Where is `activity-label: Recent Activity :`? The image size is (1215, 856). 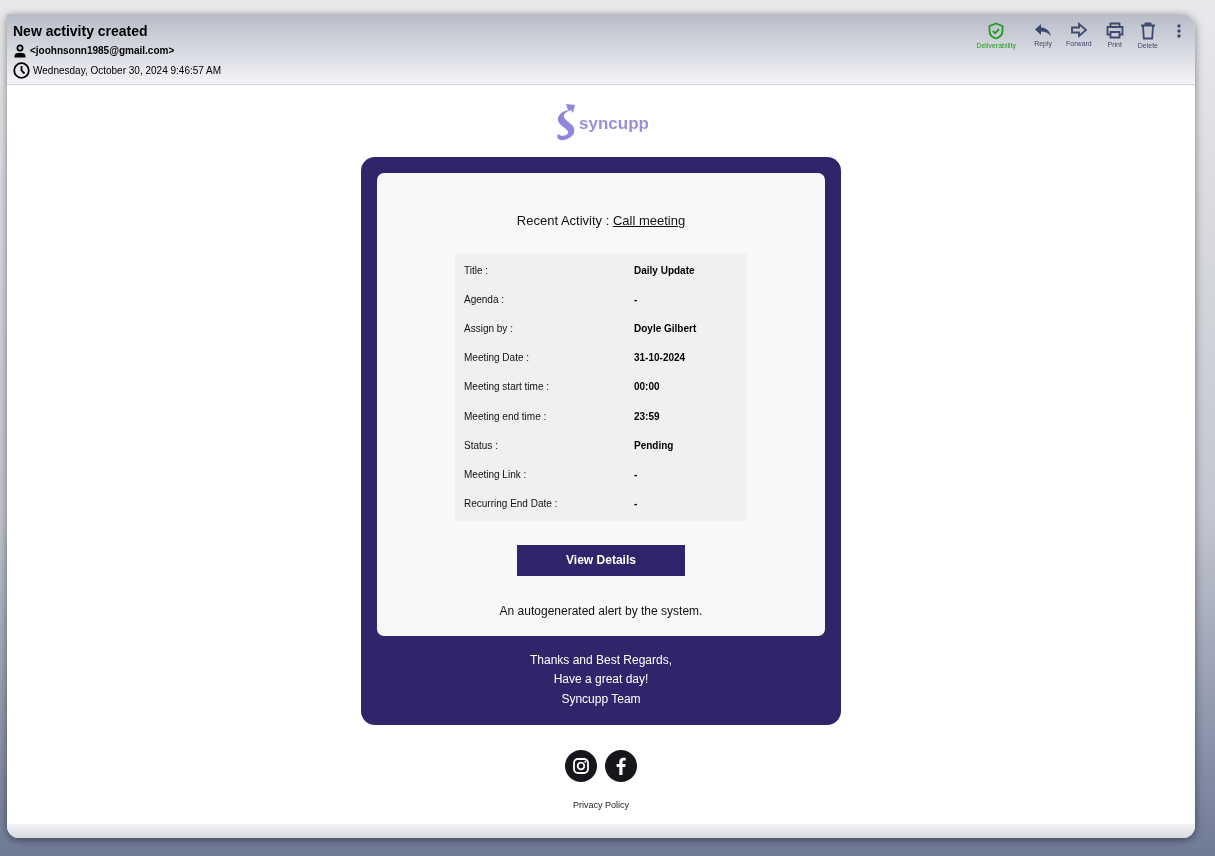 activity-label: Recent Activity : is located at coordinates (563, 220).